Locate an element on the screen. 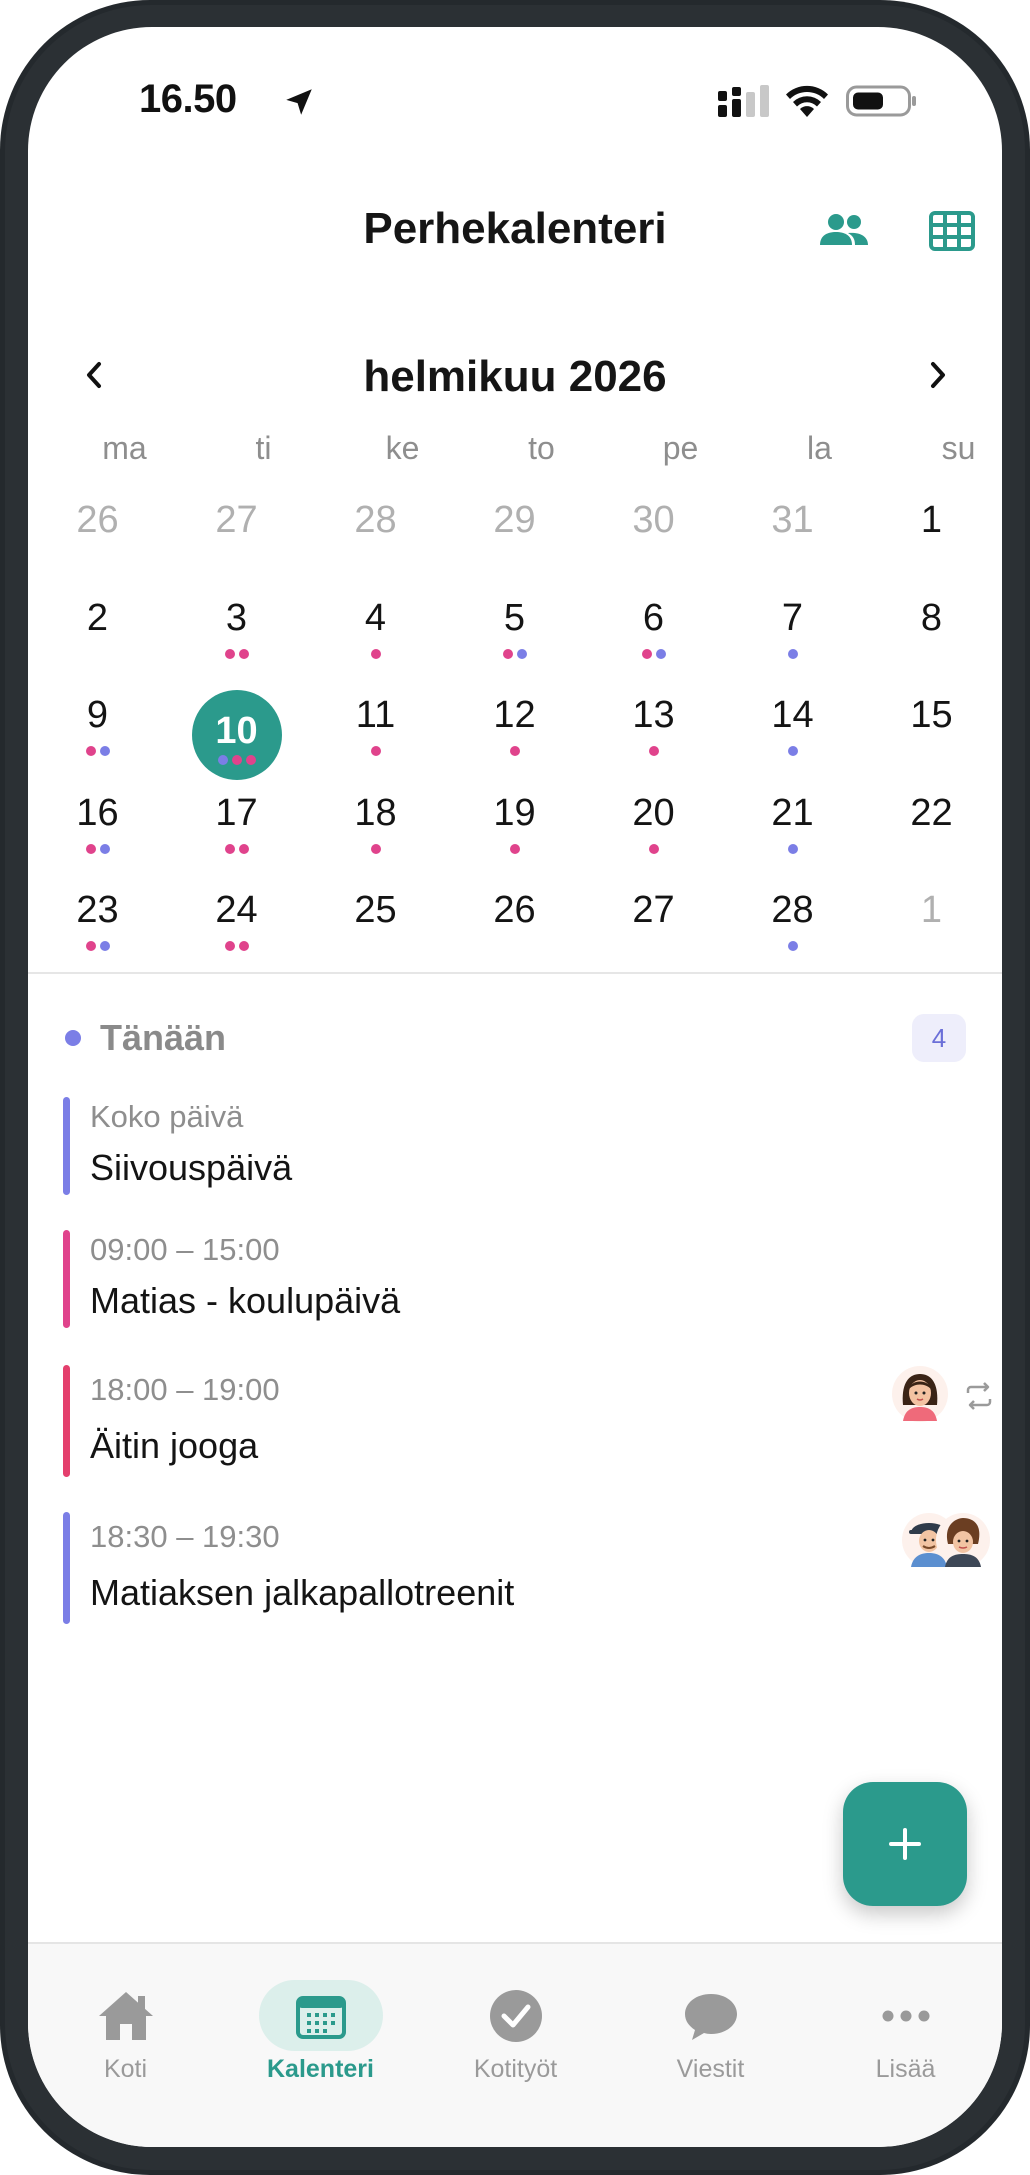 The height and width of the screenshot is (2175, 1030). calendar-day: 4 is located at coordinates (375, 634).